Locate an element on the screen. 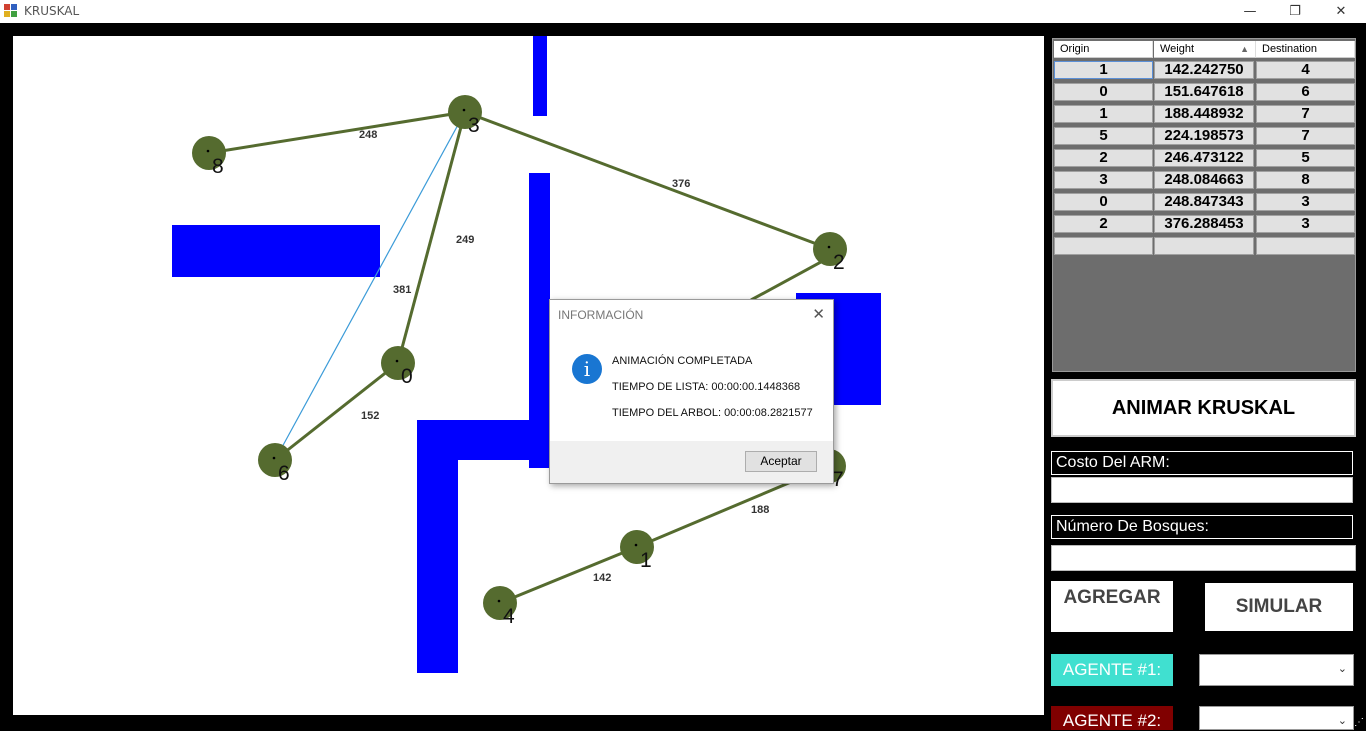 Image resolution: width=1366 pixels, height=731 pixels. edge-weight-label: 376 is located at coordinates (681, 184).